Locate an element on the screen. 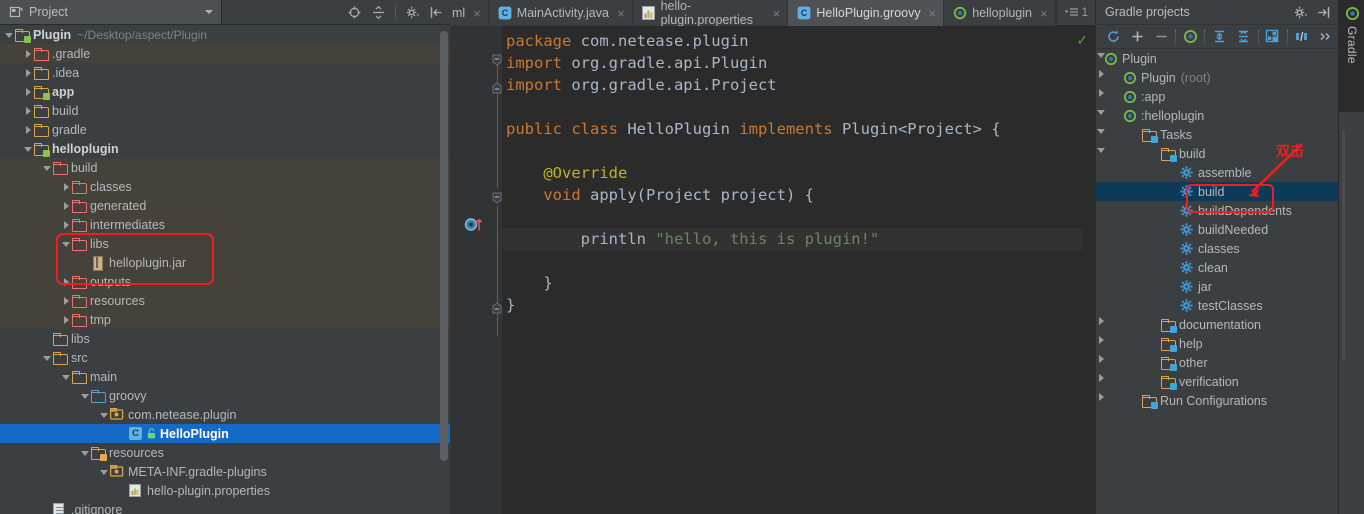 Image resolution: width=1364 pixels, height=514 pixels. tree-row: META-INF.gradle-plugins is located at coordinates (225, 471).